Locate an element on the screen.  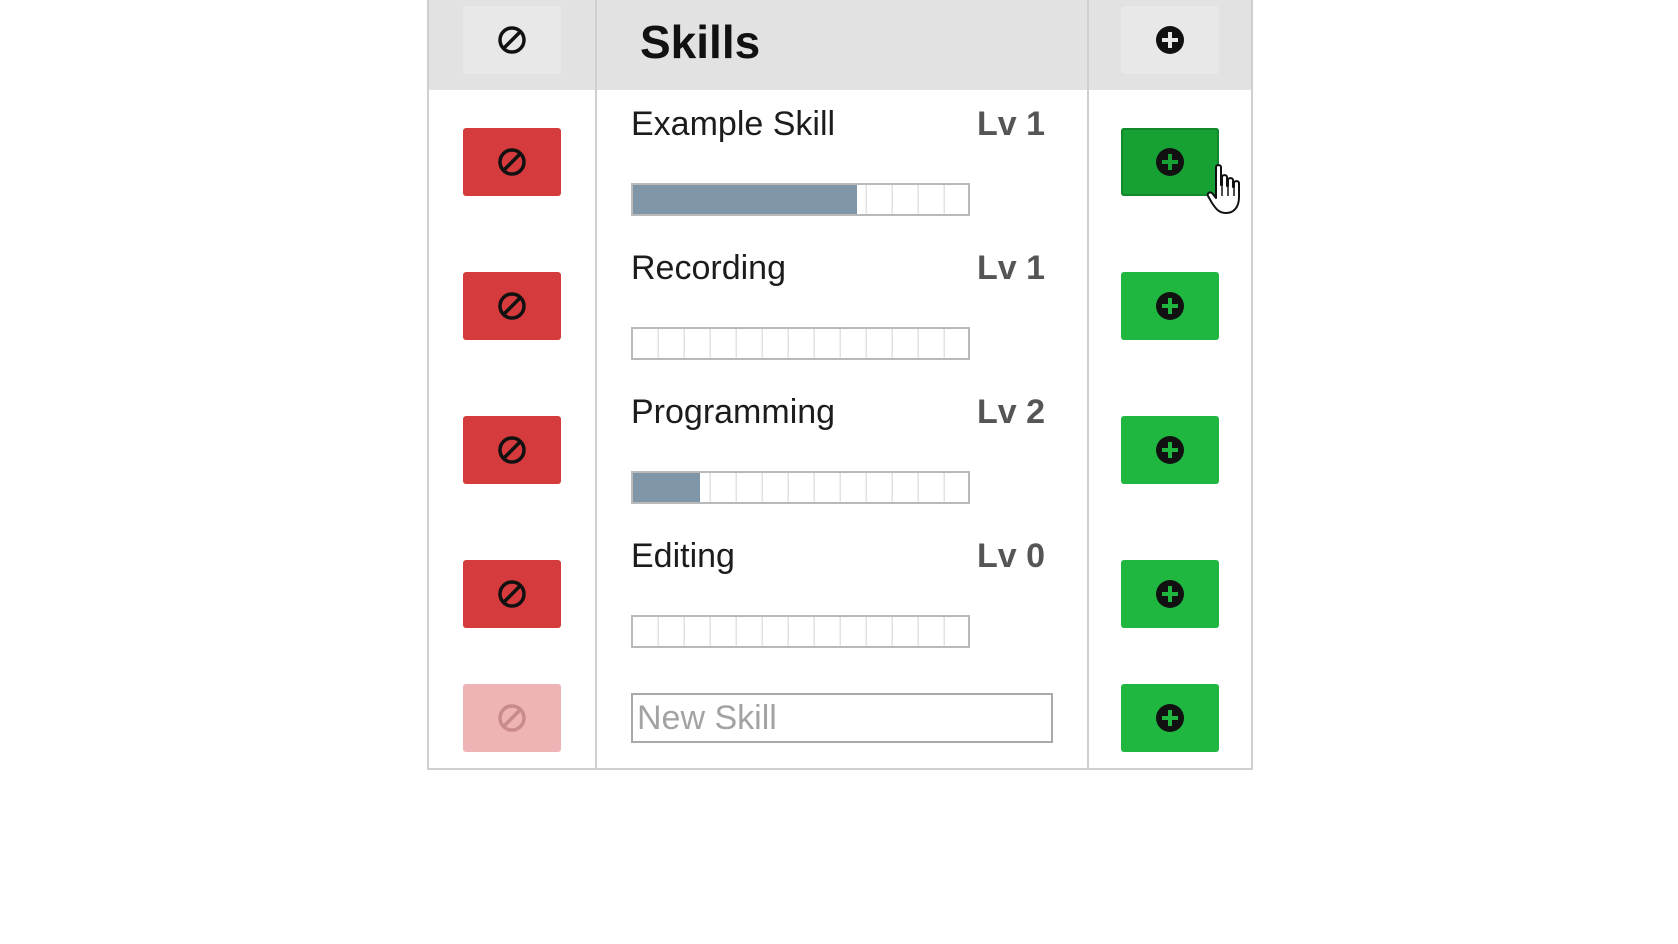
remove-all-button is located at coordinates (512, 40).